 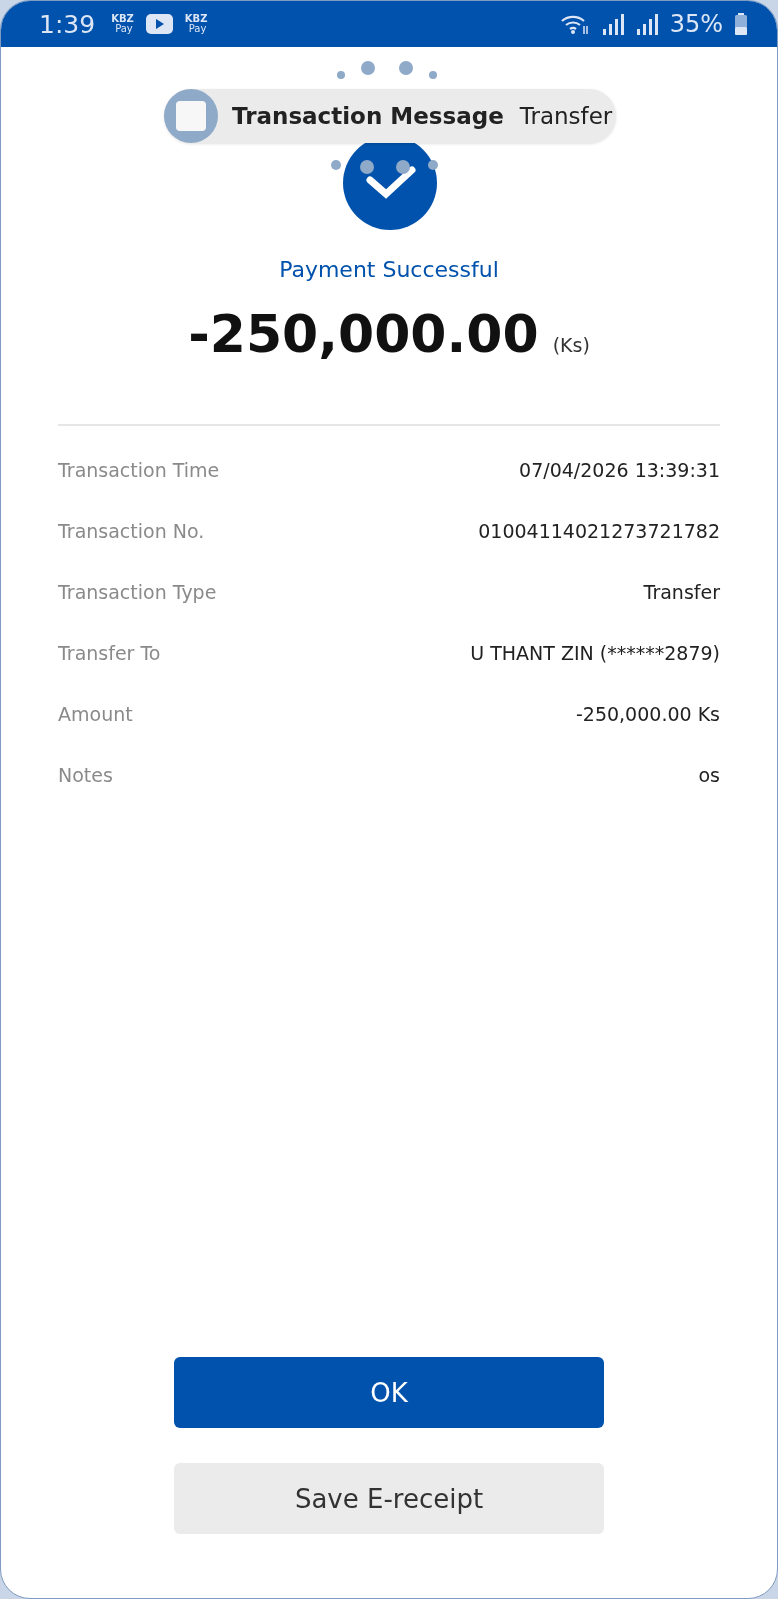 I want to click on detail-value: Transfer, so click(x=681, y=591).